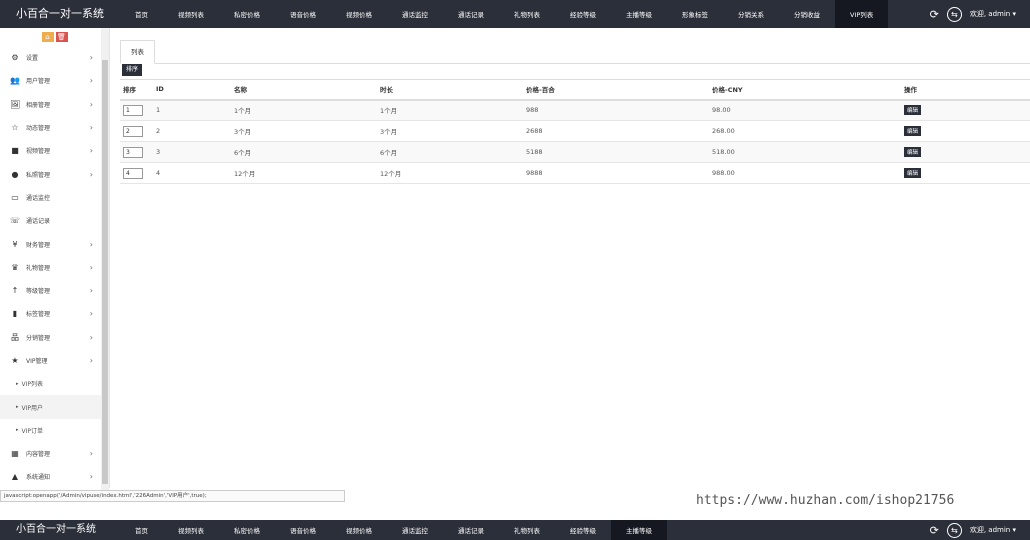 The width and height of the screenshot is (1030, 540). What do you see at coordinates (61, 37) in the screenshot?
I see `trash-icon: 🗑` at bounding box center [61, 37].